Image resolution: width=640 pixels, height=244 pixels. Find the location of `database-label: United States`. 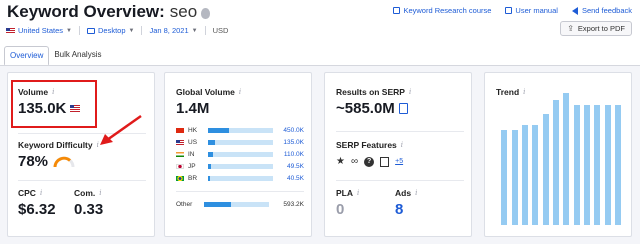

database-label: United States is located at coordinates (41, 30).